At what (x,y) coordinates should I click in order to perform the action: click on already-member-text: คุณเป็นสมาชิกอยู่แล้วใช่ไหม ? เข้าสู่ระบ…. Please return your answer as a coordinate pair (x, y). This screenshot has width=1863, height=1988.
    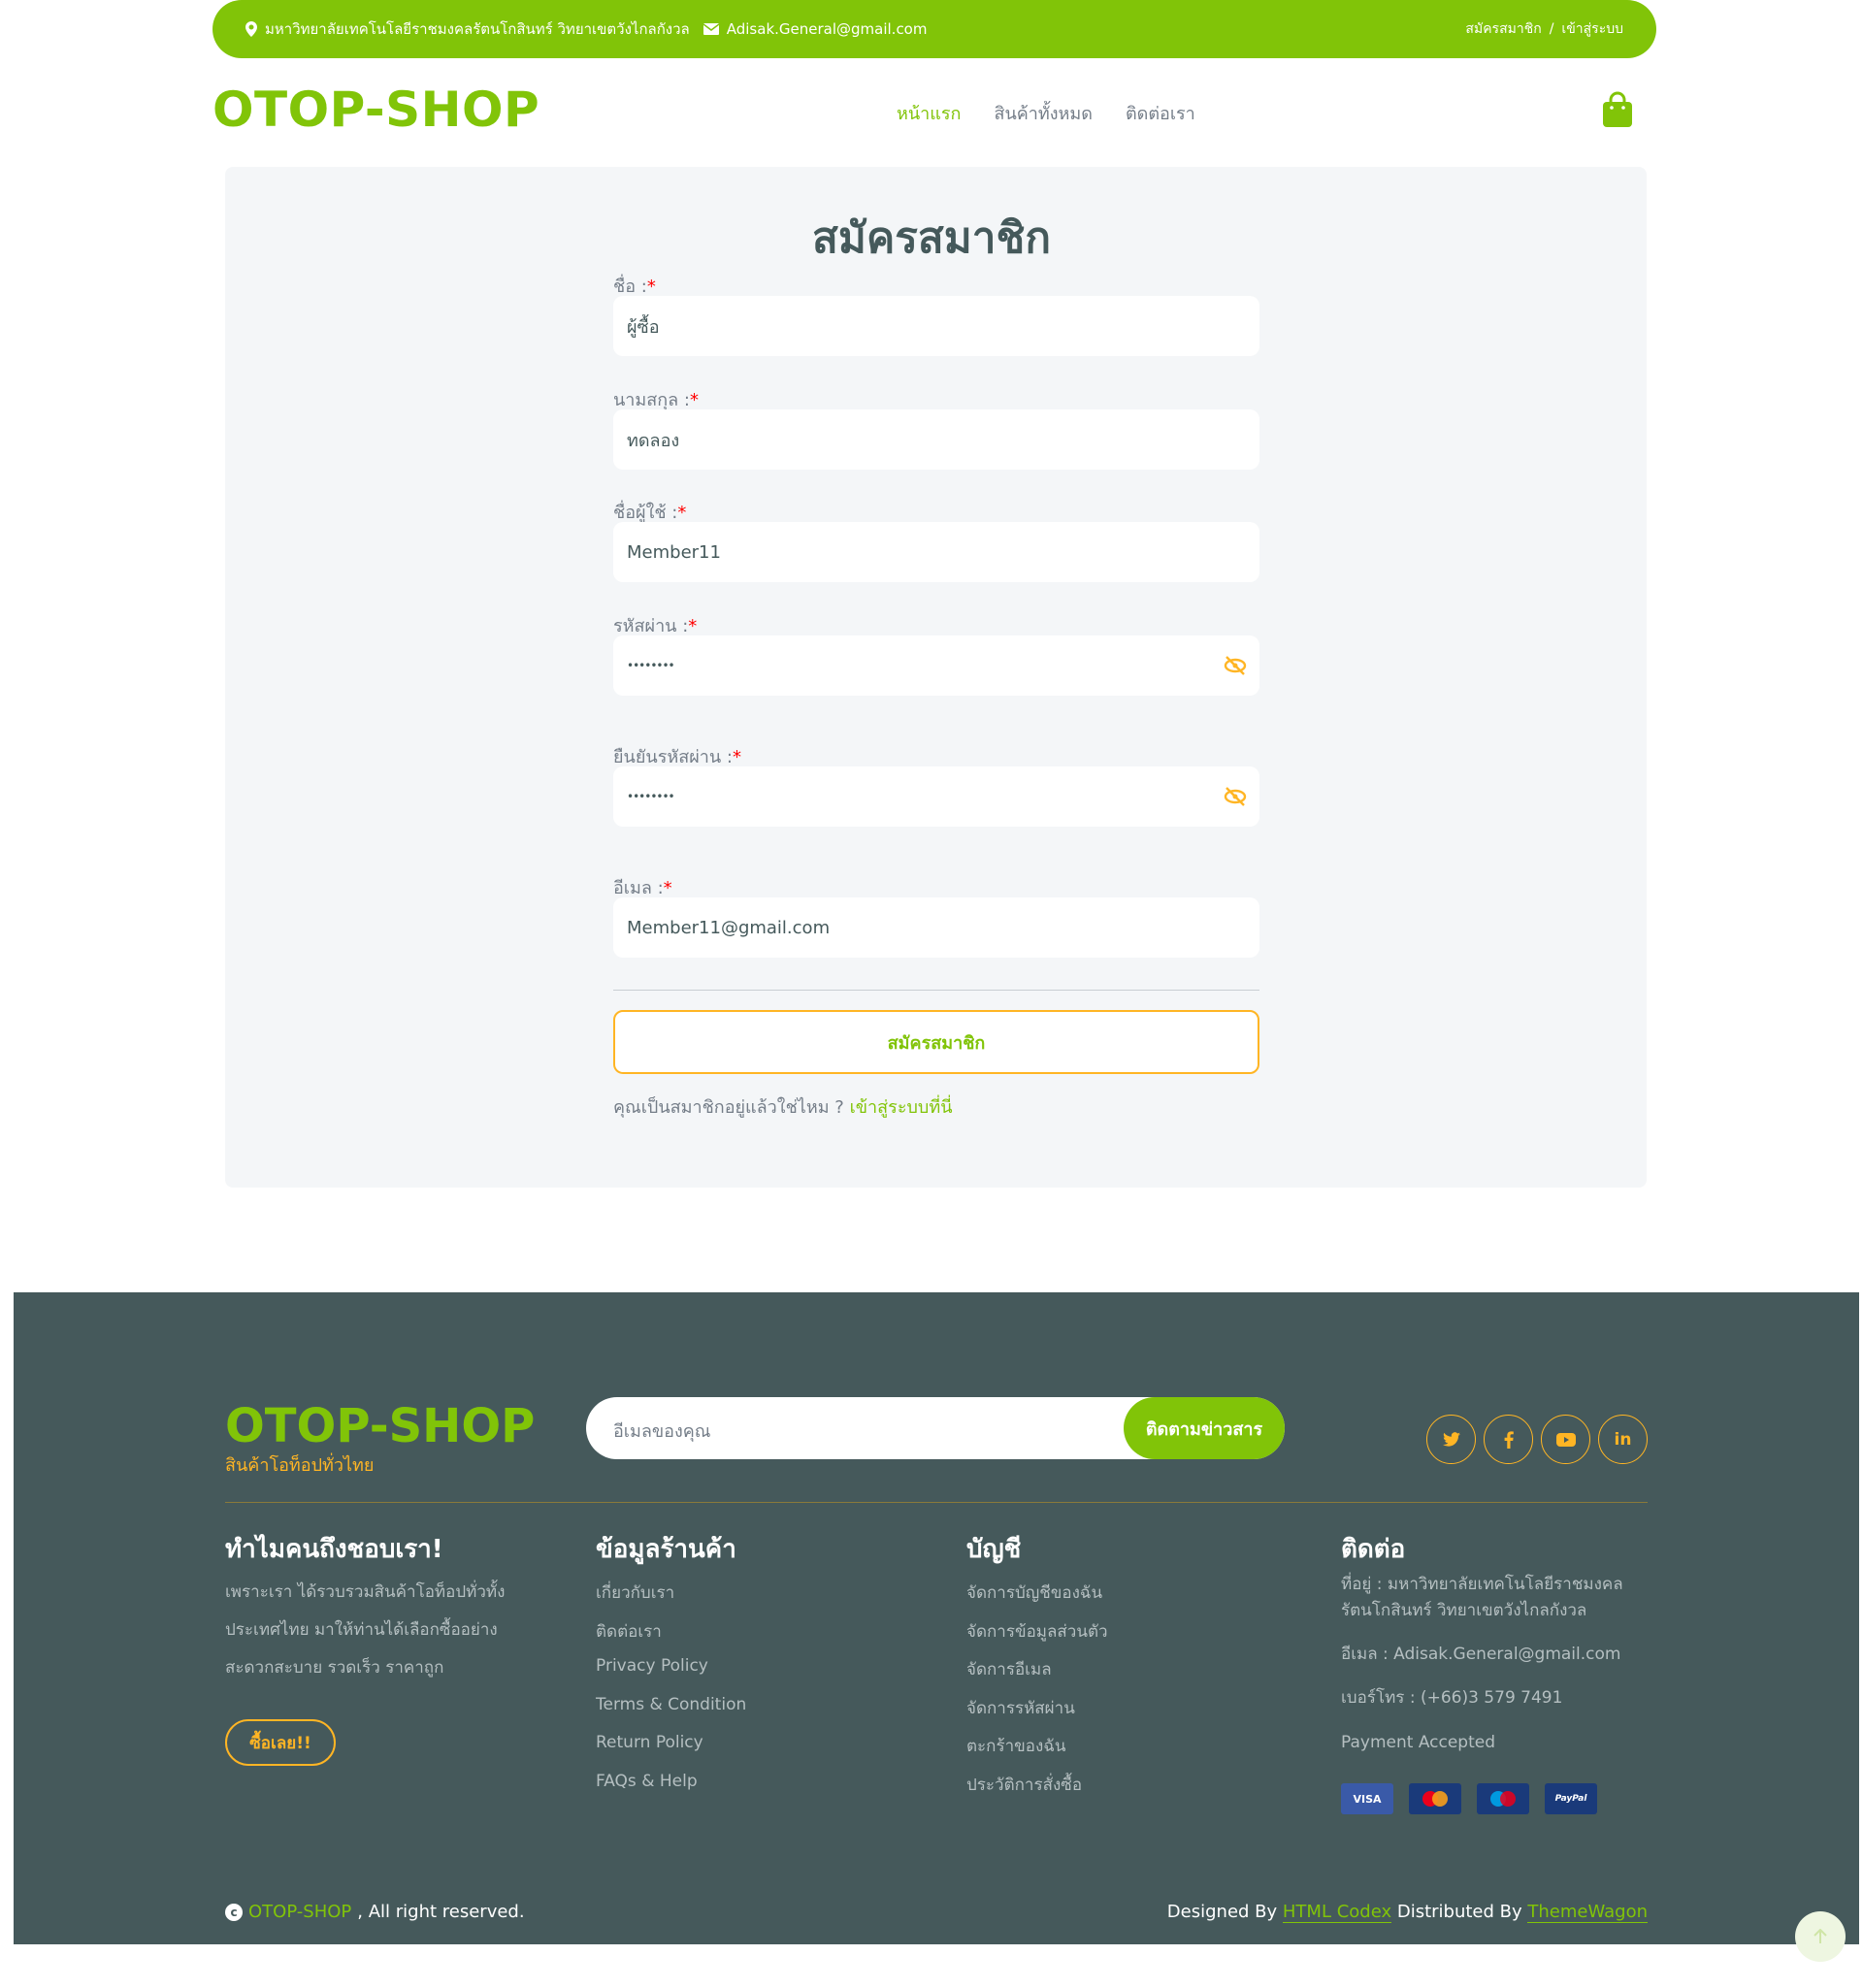
    Looking at the image, I should click on (783, 1107).